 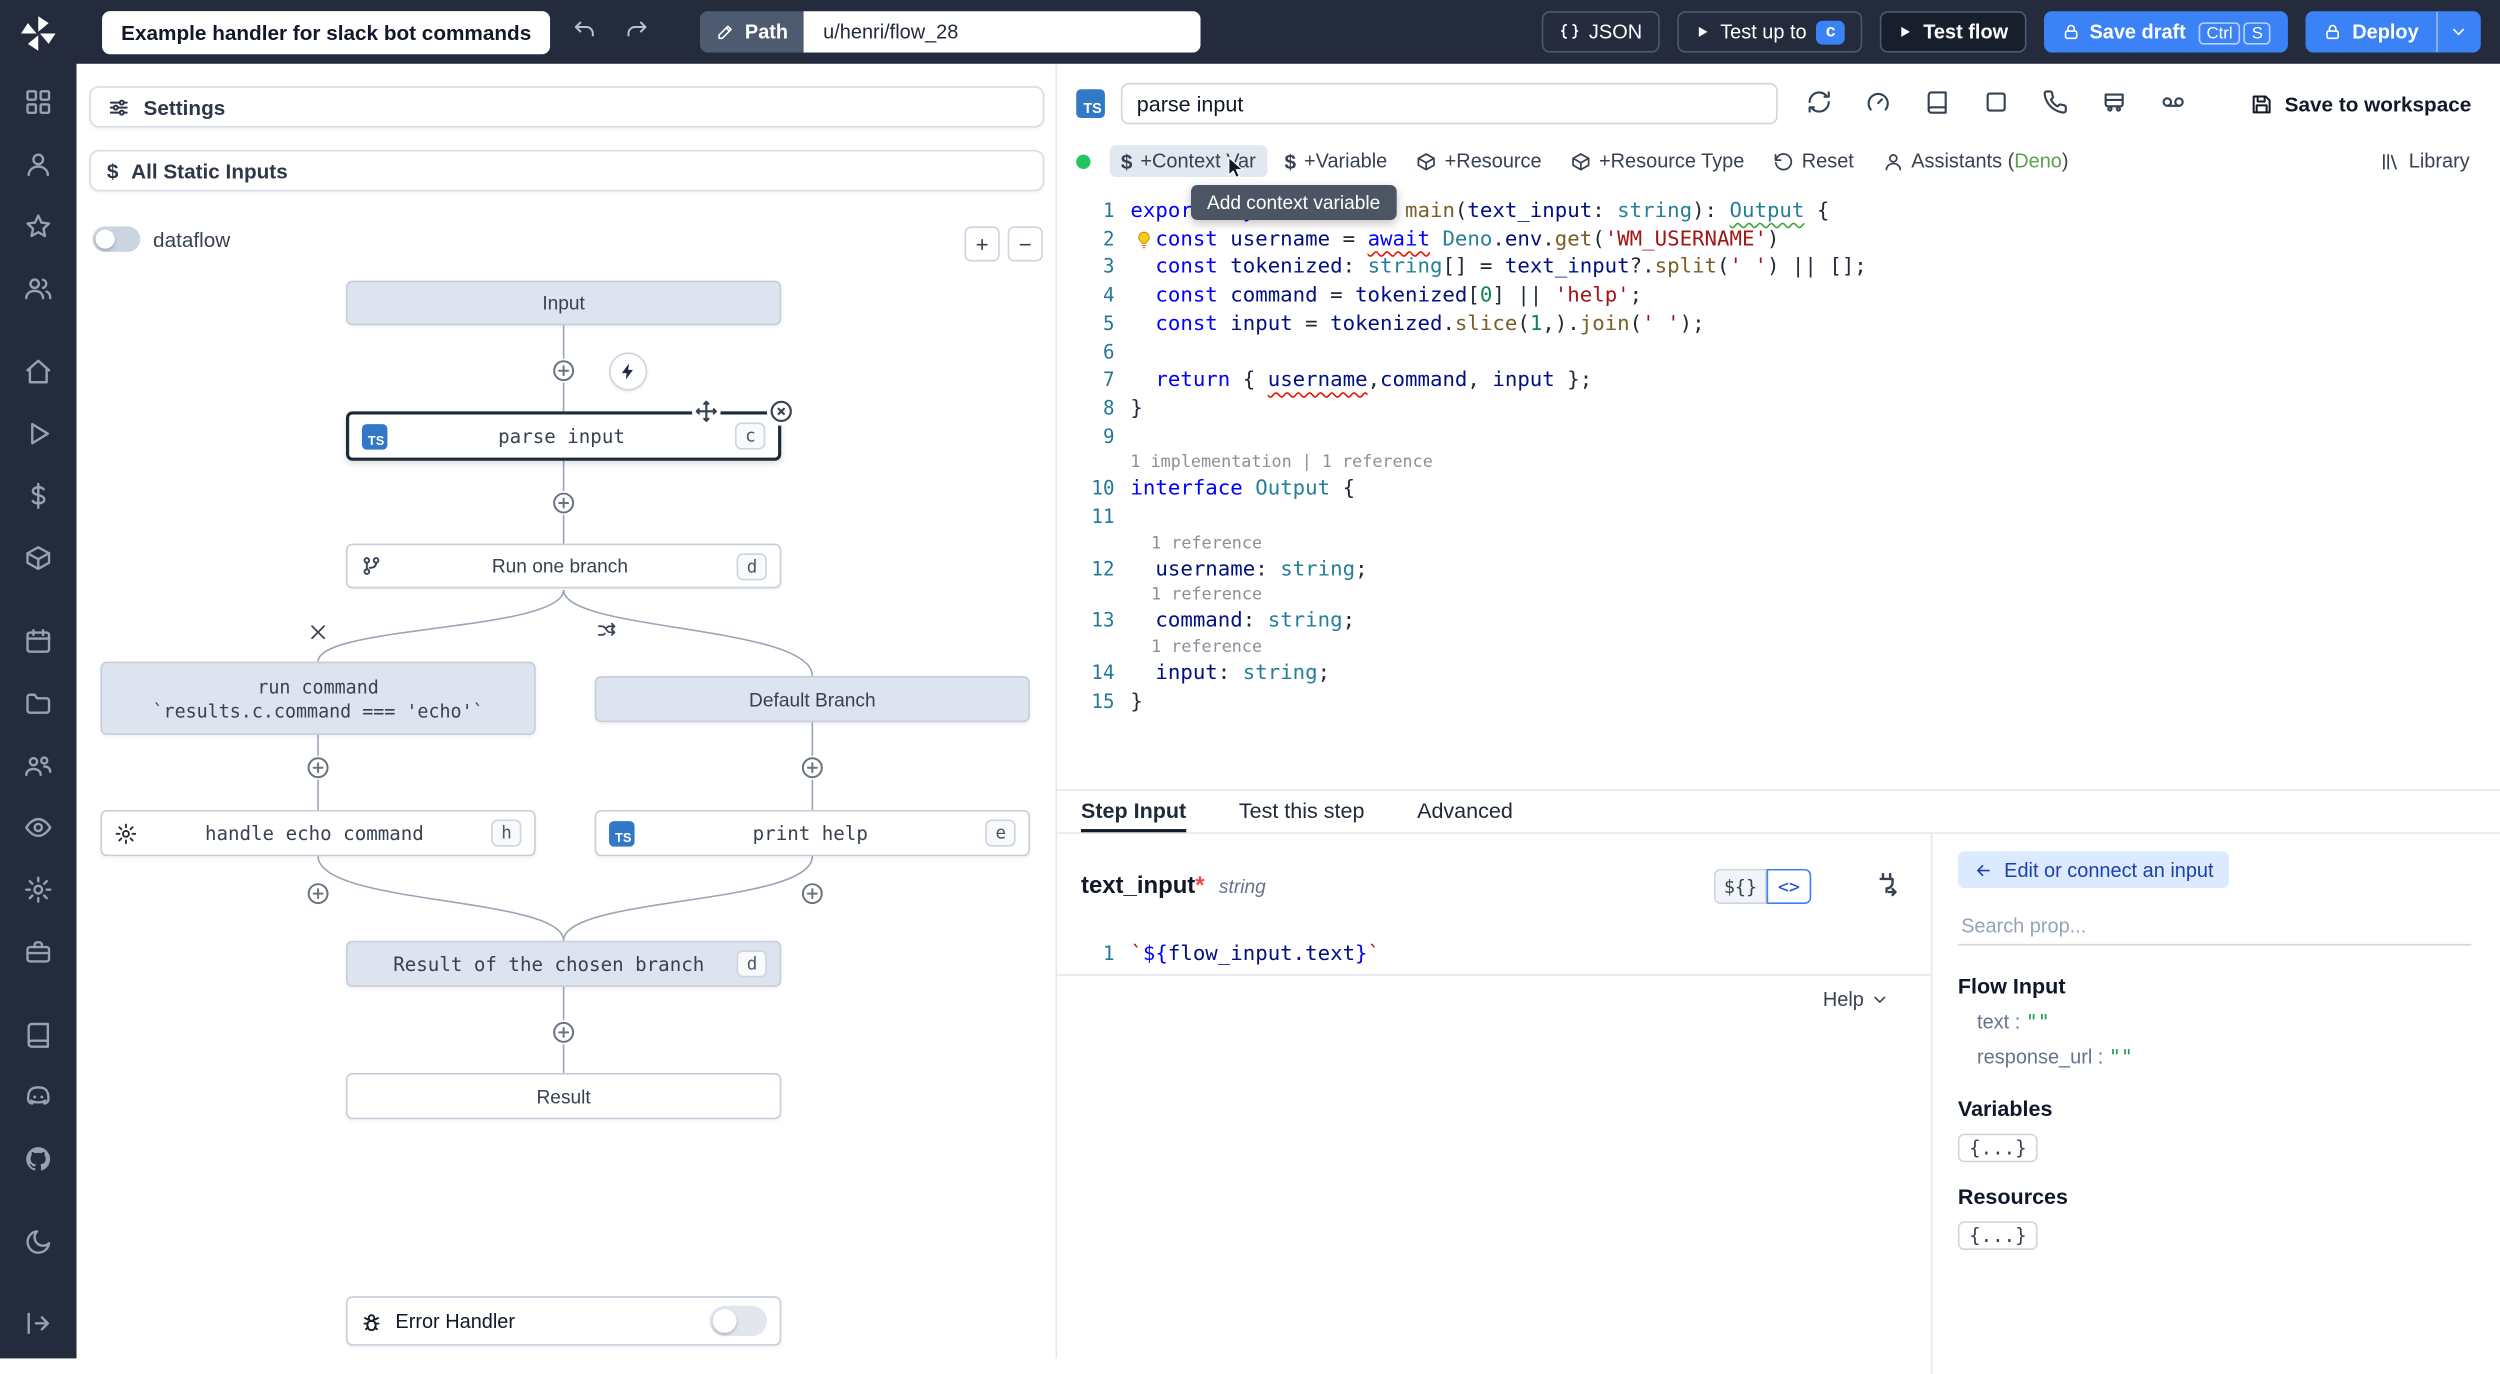 What do you see at coordinates (606, 630) in the screenshot?
I see `branch-split-icon` at bounding box center [606, 630].